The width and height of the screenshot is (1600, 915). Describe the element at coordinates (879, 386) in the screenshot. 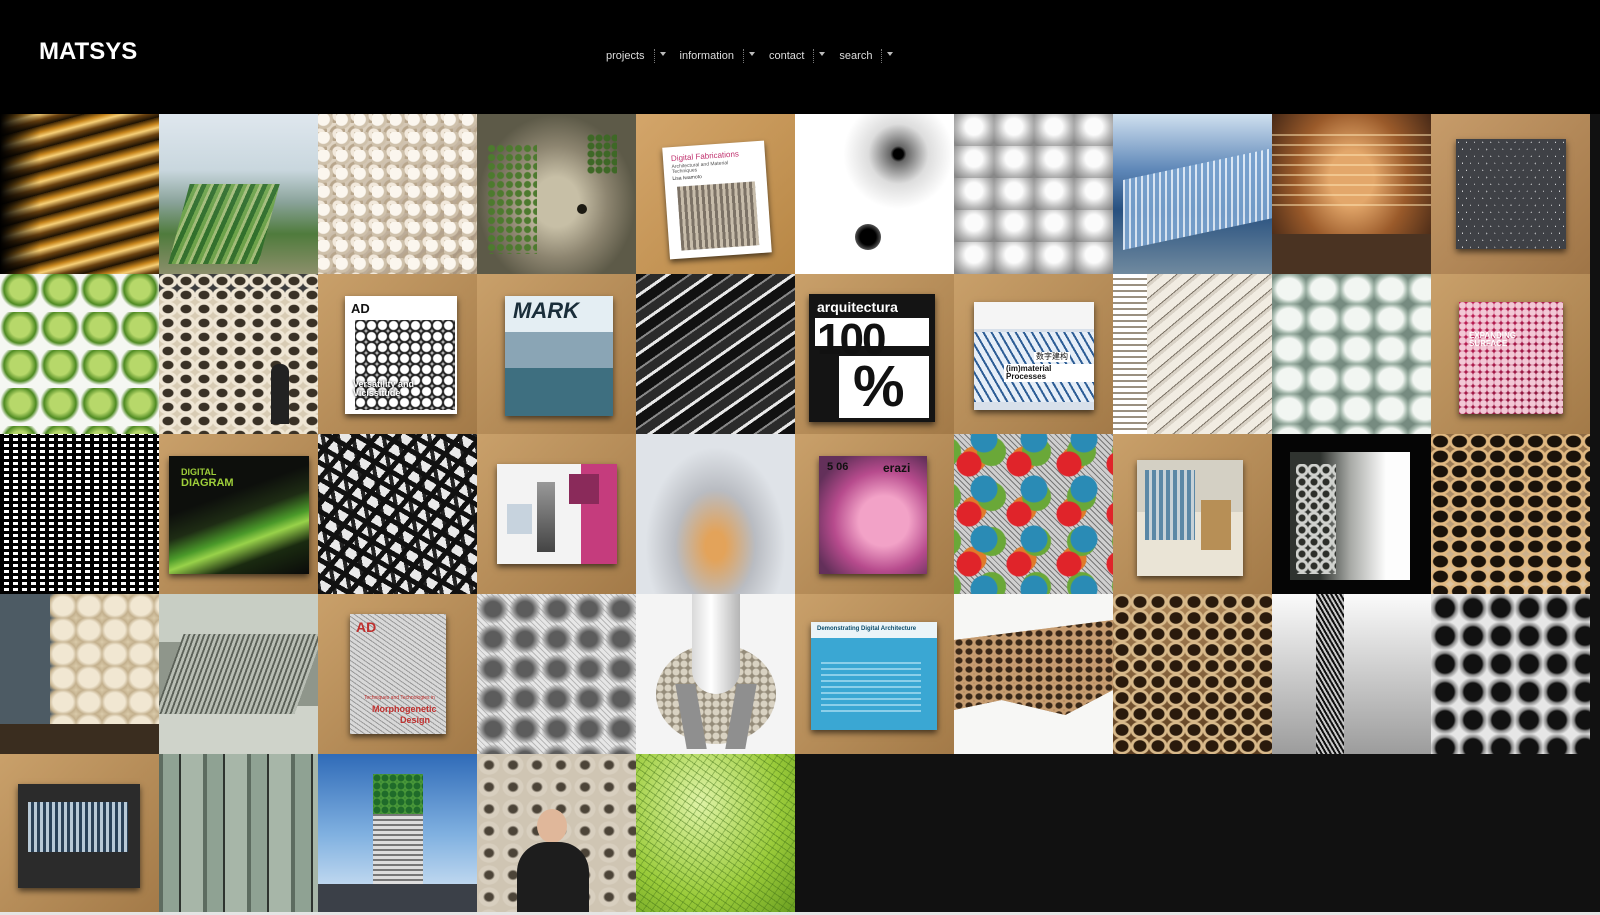

I see `cover-percent: %` at that location.